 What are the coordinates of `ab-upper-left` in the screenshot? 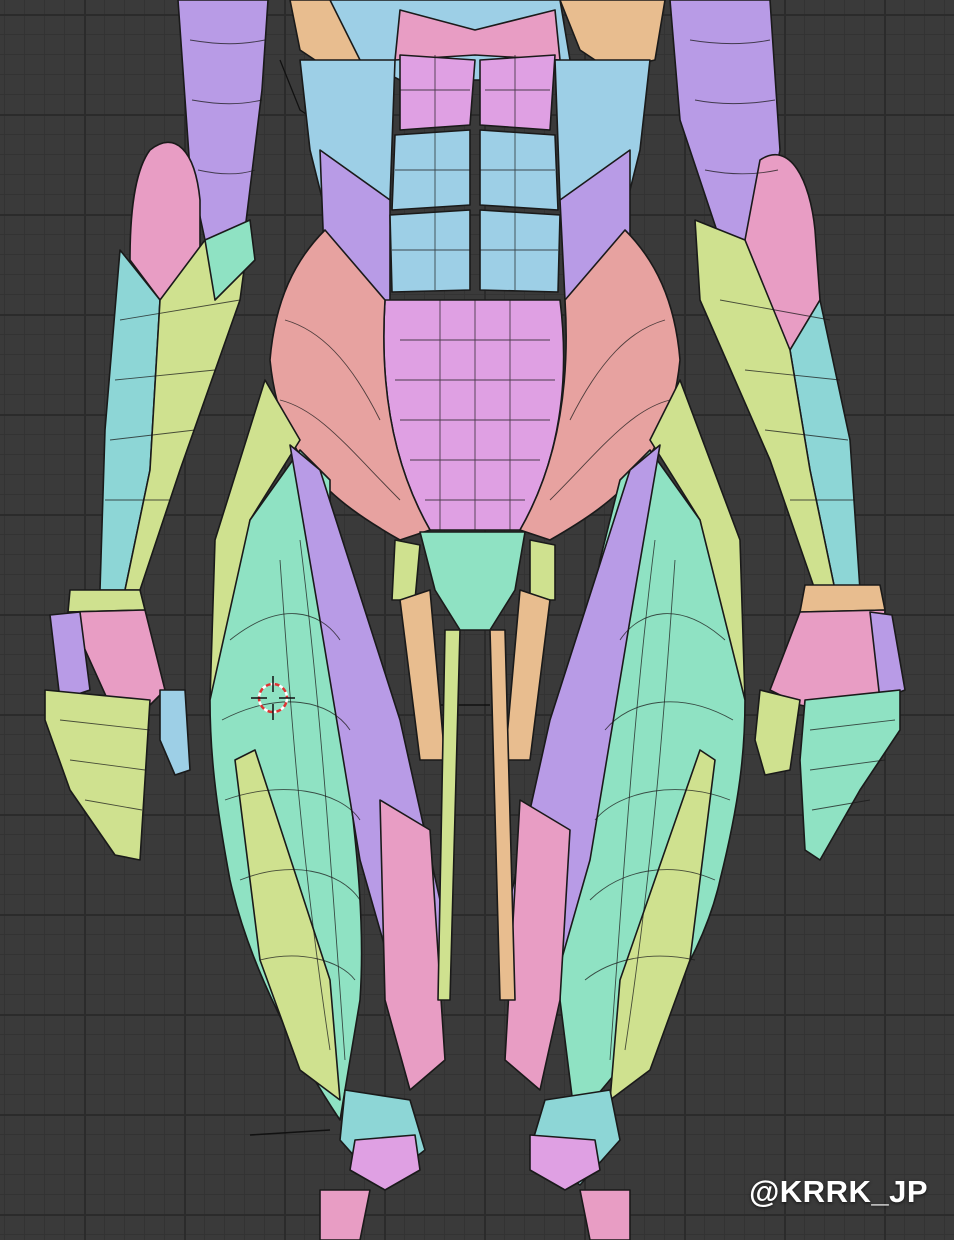 It's located at (437, 92).